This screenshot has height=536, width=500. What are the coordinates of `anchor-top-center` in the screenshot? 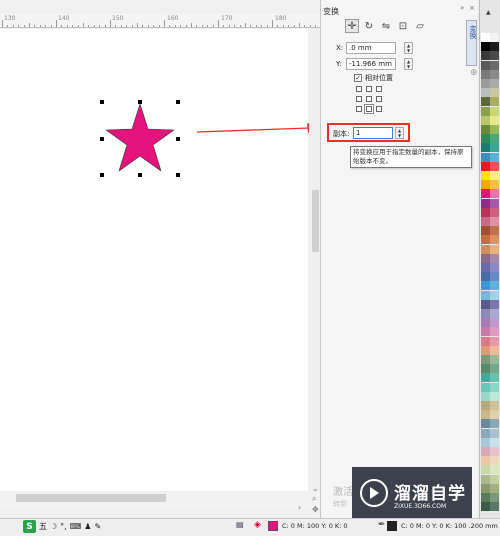 It's located at (369, 89).